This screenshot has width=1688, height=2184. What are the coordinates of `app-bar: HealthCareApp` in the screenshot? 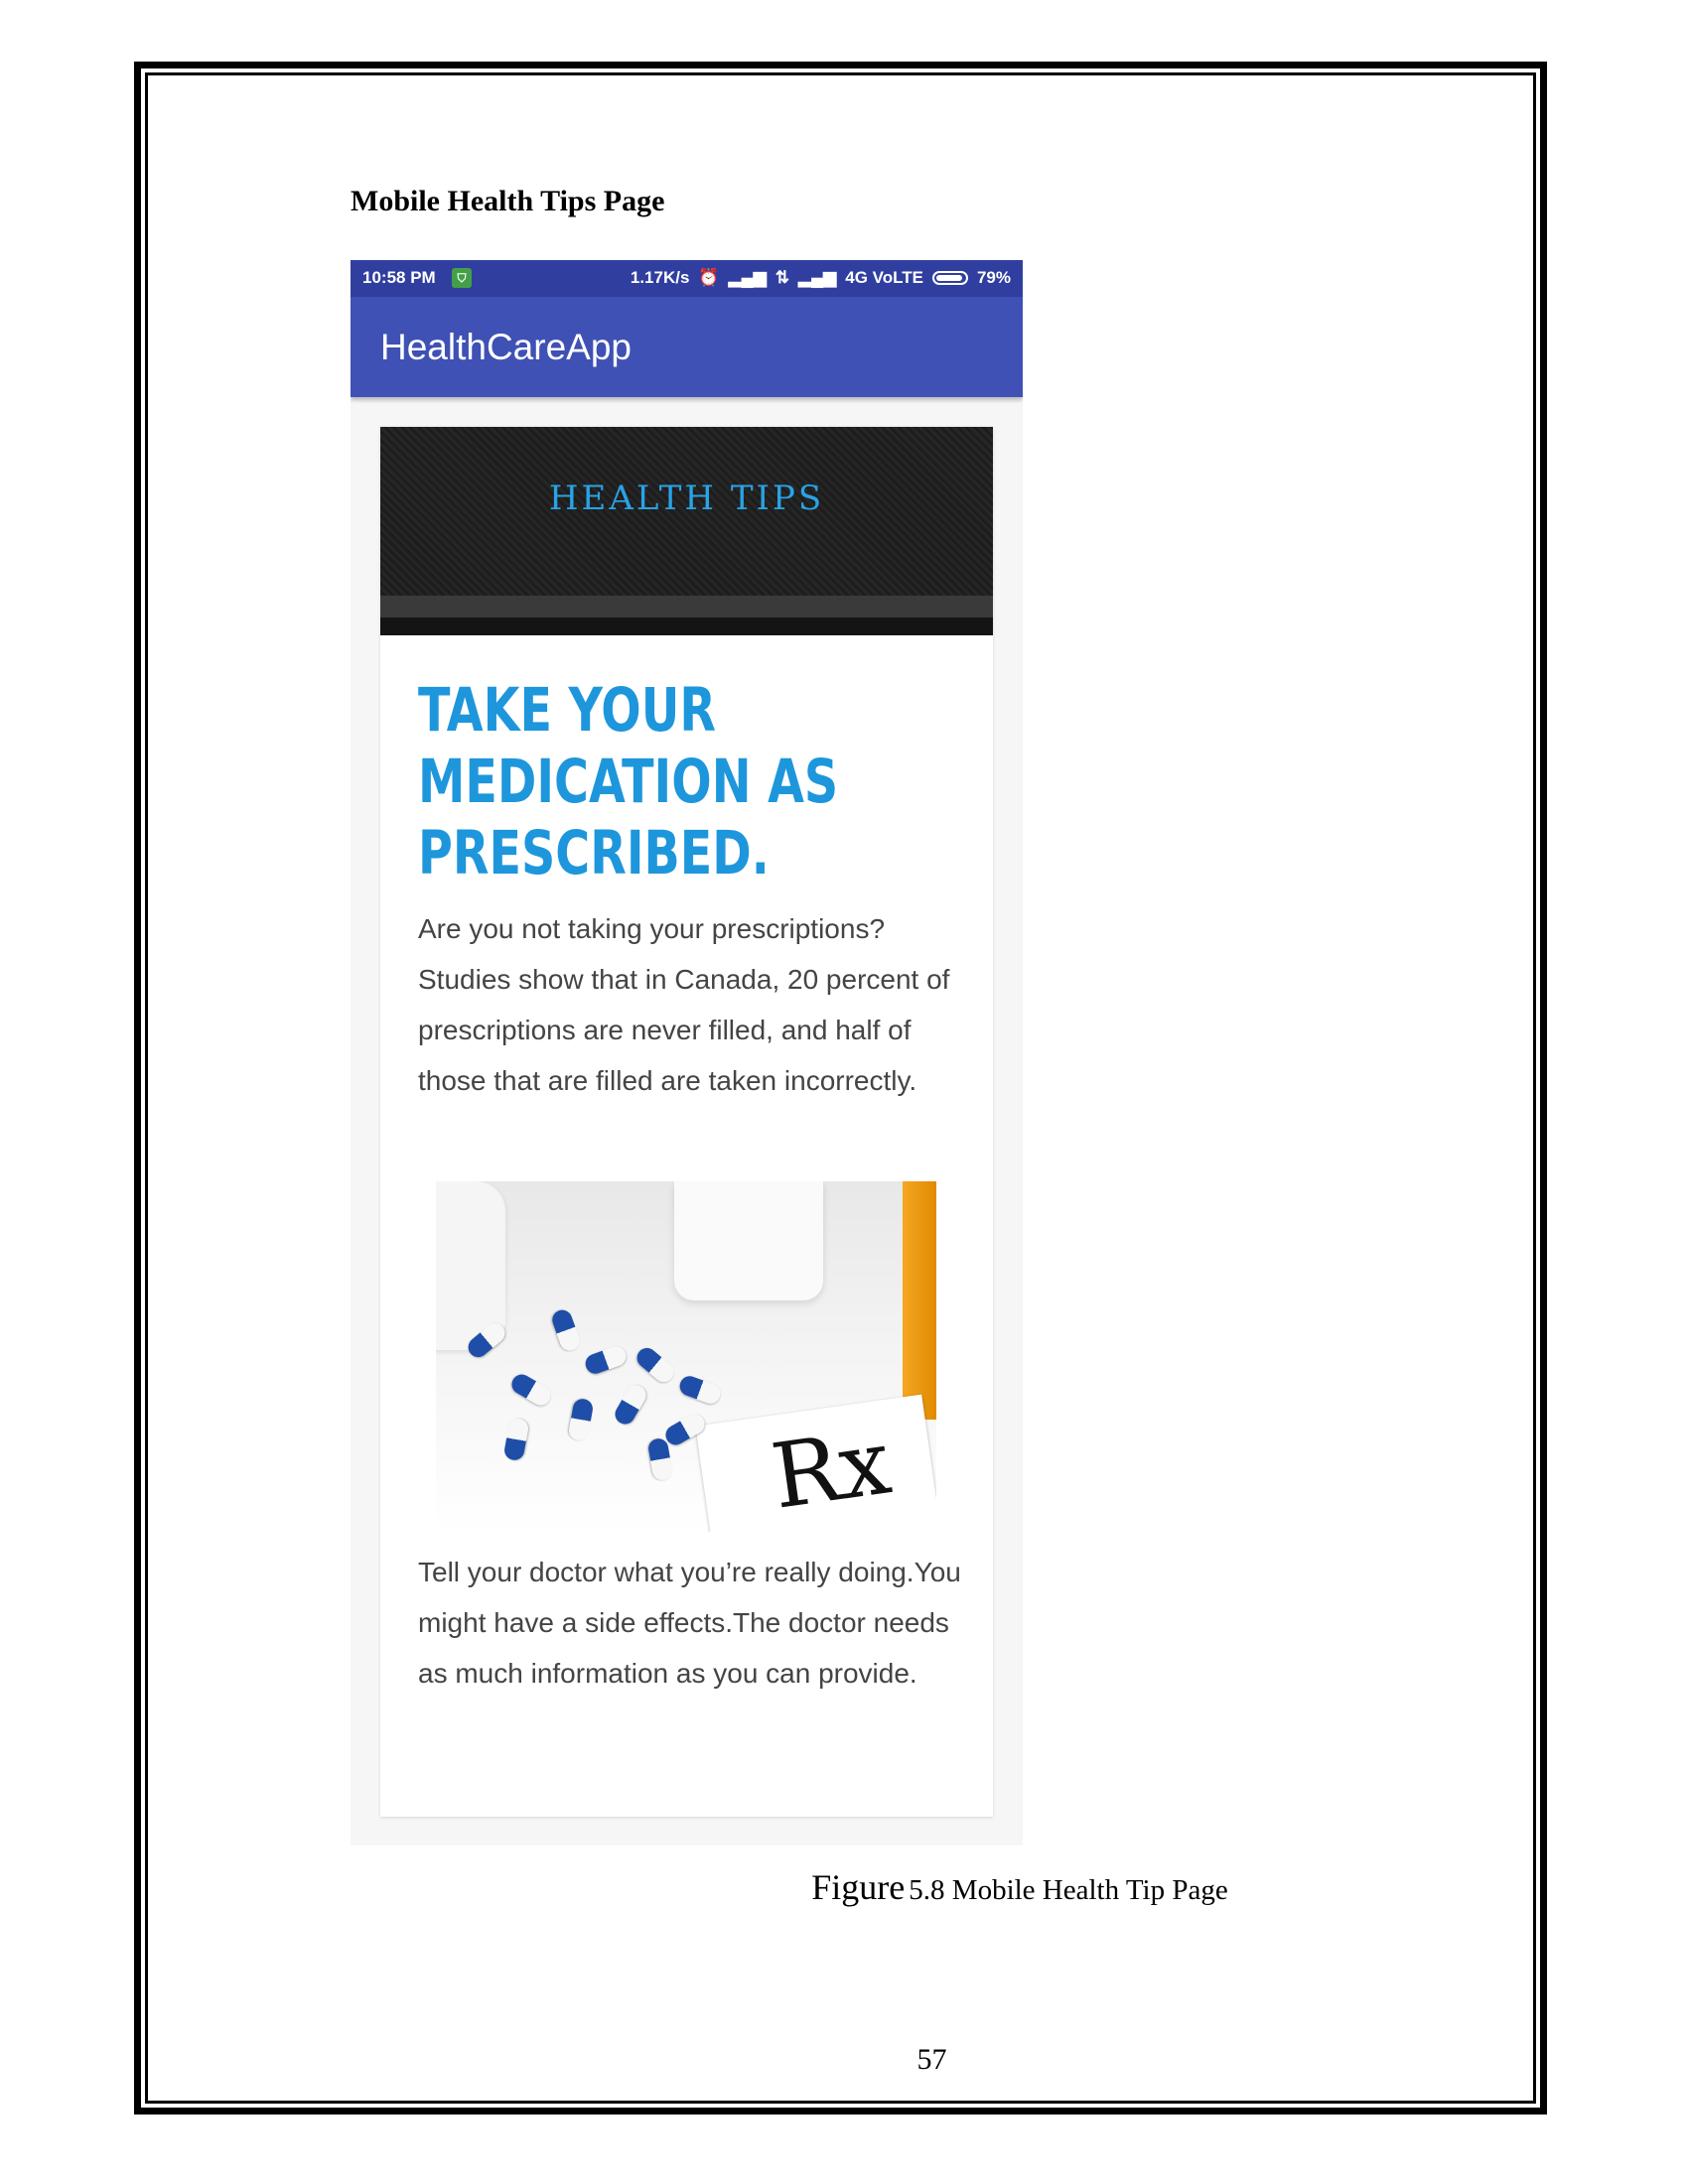 It's located at (687, 347).